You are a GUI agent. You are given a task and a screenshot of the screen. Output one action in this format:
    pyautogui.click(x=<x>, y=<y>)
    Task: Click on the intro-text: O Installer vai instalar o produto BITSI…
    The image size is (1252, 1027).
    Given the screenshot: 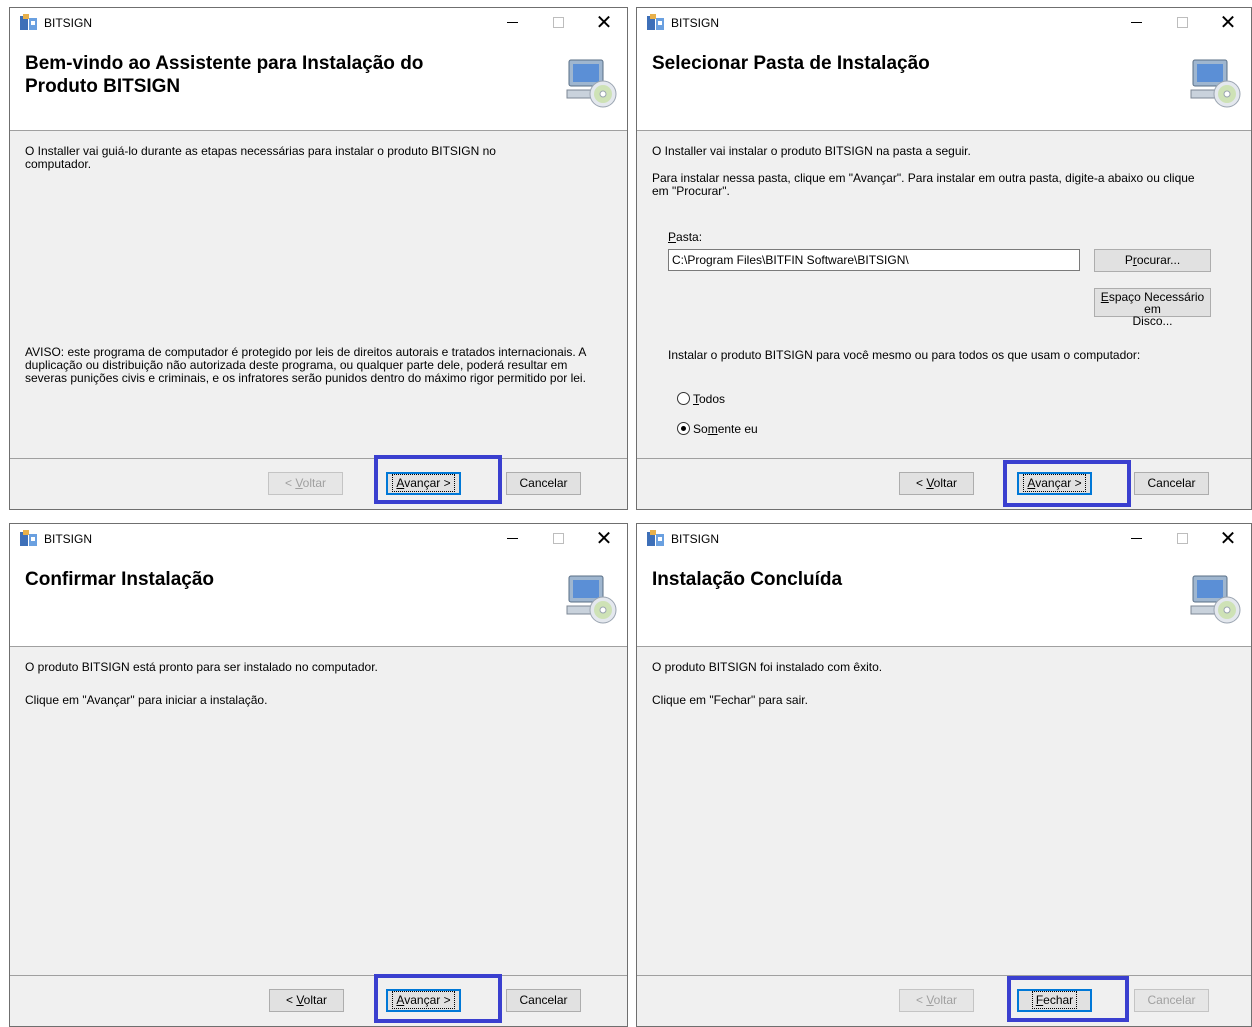 What is the action you would take?
    pyautogui.click(x=811, y=151)
    